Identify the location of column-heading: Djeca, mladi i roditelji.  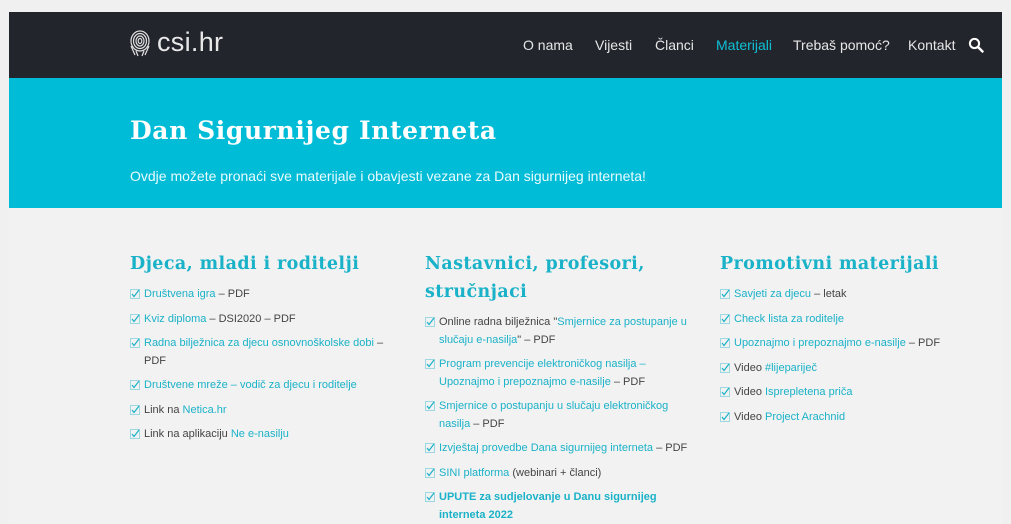
(245, 264).